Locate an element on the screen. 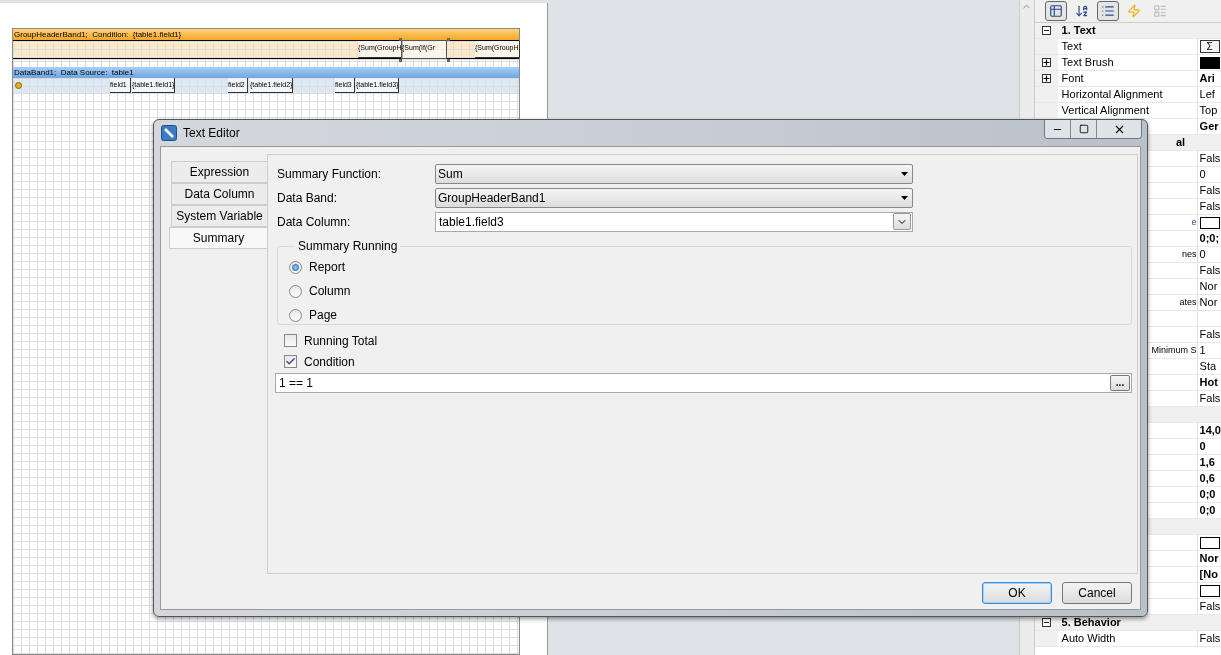 This screenshot has width=1221, height=655. property-value: [No is located at coordinates (1208, 574).